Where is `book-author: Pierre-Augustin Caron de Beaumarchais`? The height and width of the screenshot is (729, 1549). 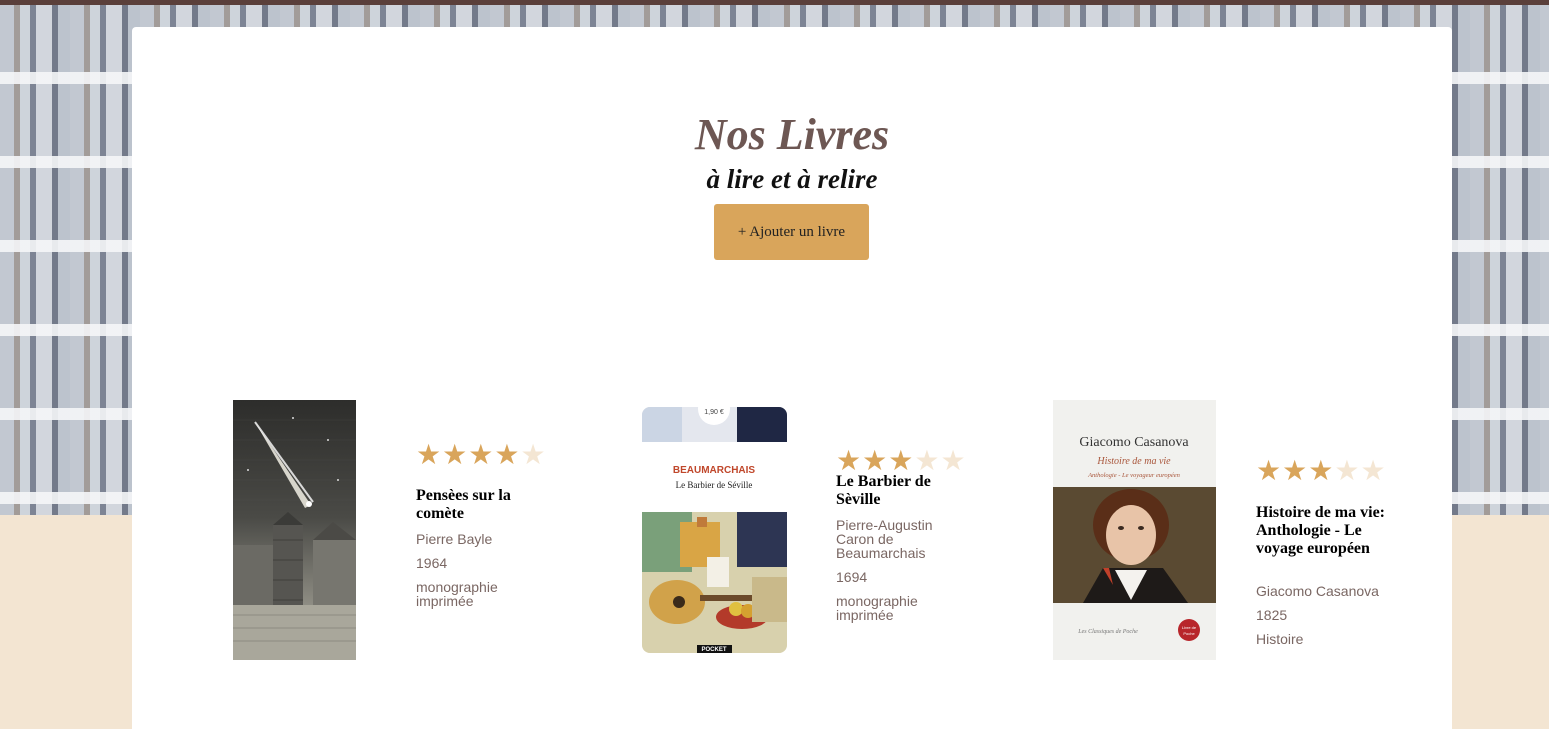 book-author: Pierre-Augustin Caron de Beaumarchais is located at coordinates (884, 539).